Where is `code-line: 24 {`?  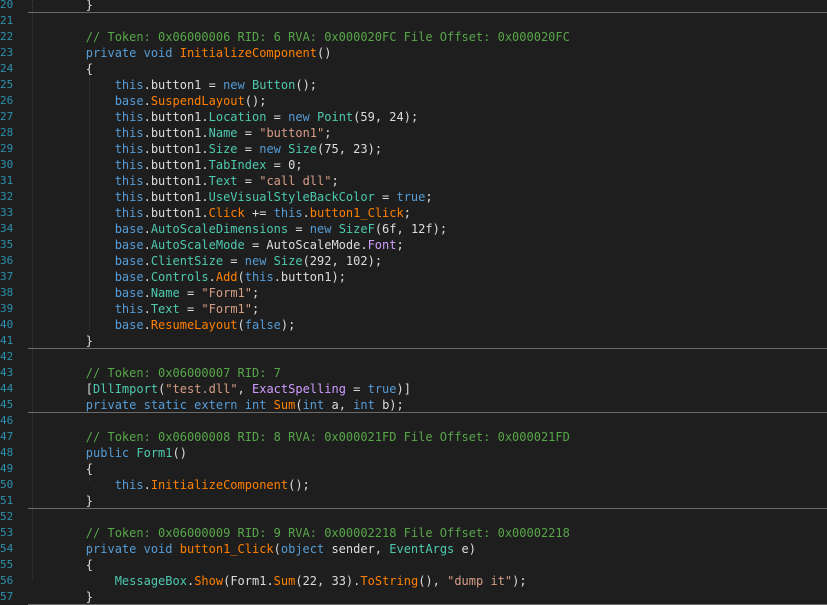
code-line: 24 { is located at coordinates (413, 69).